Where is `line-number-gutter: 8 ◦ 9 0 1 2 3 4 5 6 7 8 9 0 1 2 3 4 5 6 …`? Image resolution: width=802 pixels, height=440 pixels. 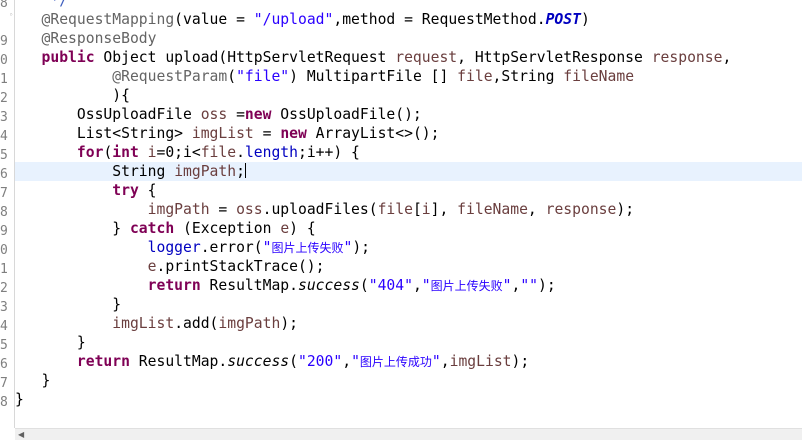
line-number-gutter: 8 ◦ 9 0 1 2 3 4 5 6 7 8 9 0 1 2 3 4 5 6 … is located at coordinates (7, 214).